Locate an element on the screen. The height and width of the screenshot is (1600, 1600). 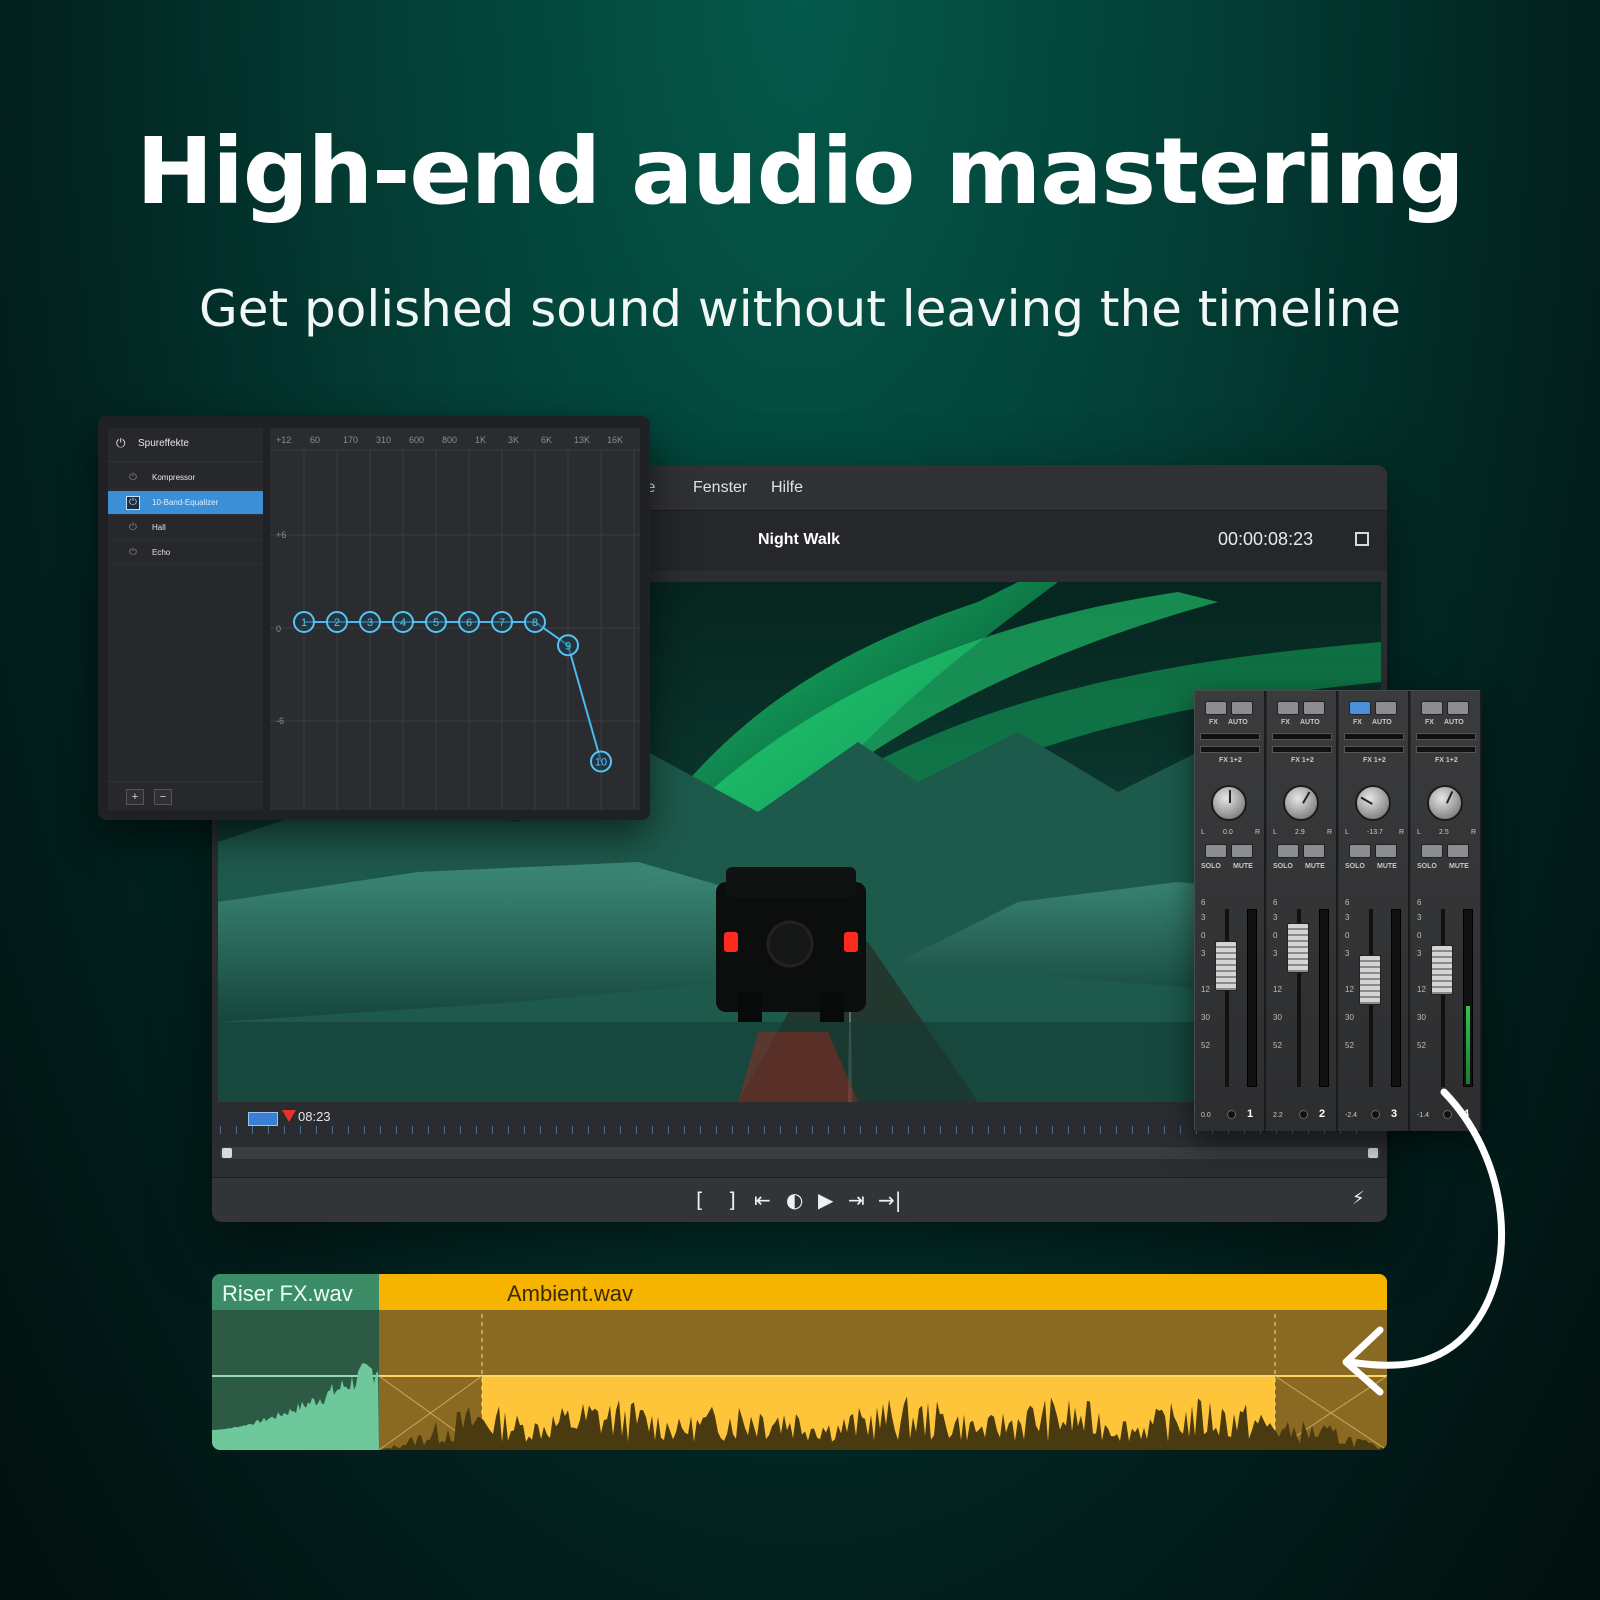
effect-item-equalizer: ⏻ 10-Band-Equalizer is located at coordinates (185, 503).